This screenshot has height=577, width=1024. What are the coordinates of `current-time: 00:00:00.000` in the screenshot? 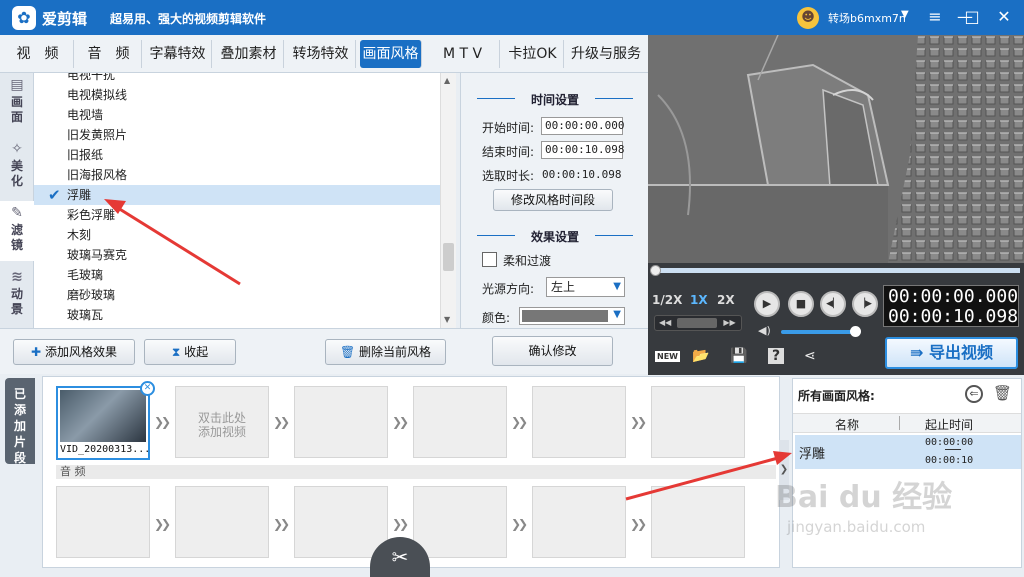 It's located at (953, 296).